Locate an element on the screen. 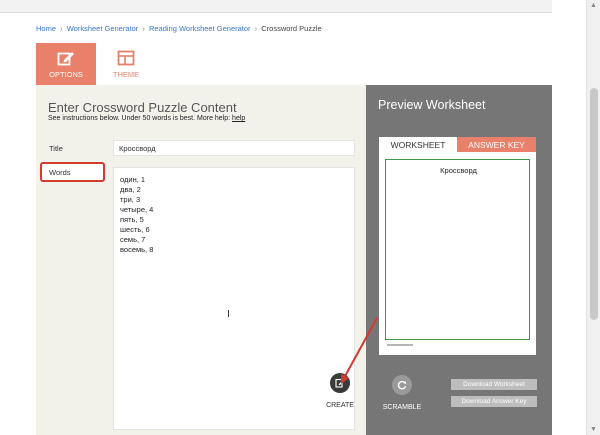 Image resolution: width=600 pixels, height=435 pixels. scramble-button: SCRAMBLE is located at coordinates (402, 395).